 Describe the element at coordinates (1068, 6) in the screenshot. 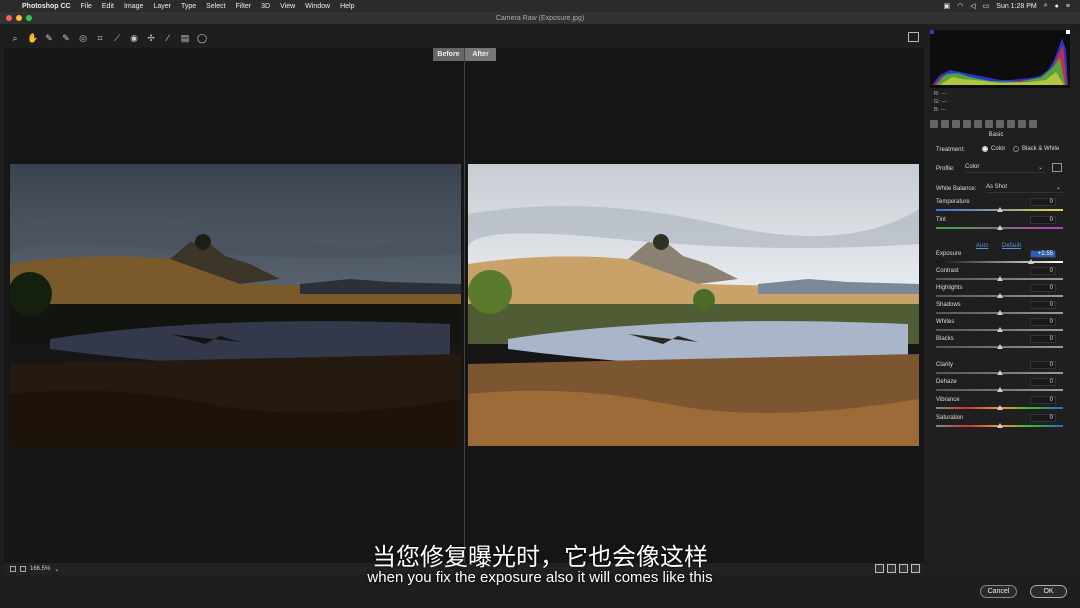

I see `menu-list-icon: ≡` at that location.